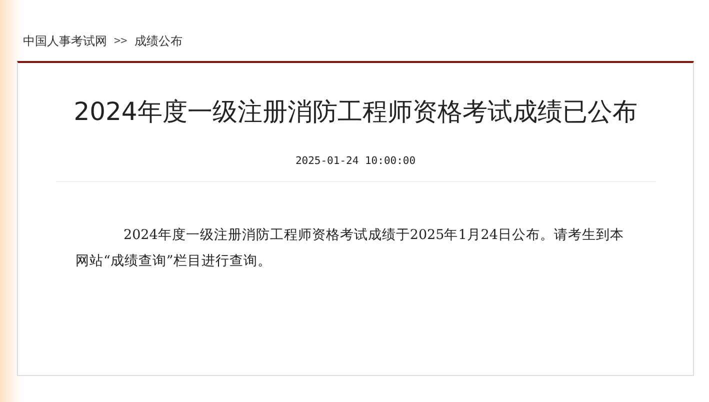 The height and width of the screenshot is (402, 709). Describe the element at coordinates (350, 248) in the screenshot. I see `article-paragraph: 2024年度一级注册消防工程师资格考试成绩于2025年1月24日公布。请考生到本网站“成绩查询”栏目进行查询。` at that location.